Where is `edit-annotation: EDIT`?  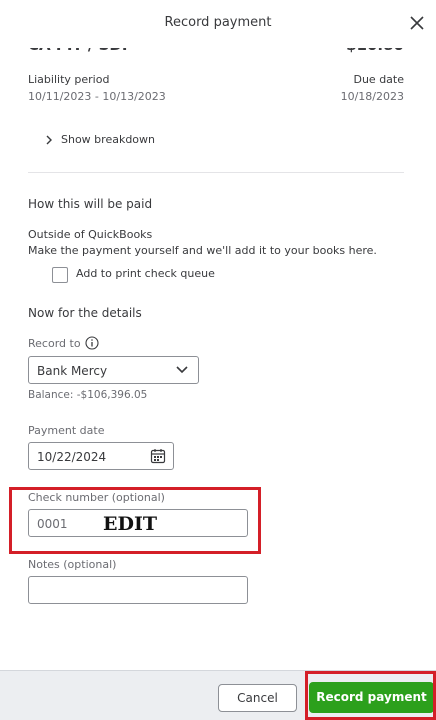
edit-annotation: EDIT is located at coordinates (130, 524).